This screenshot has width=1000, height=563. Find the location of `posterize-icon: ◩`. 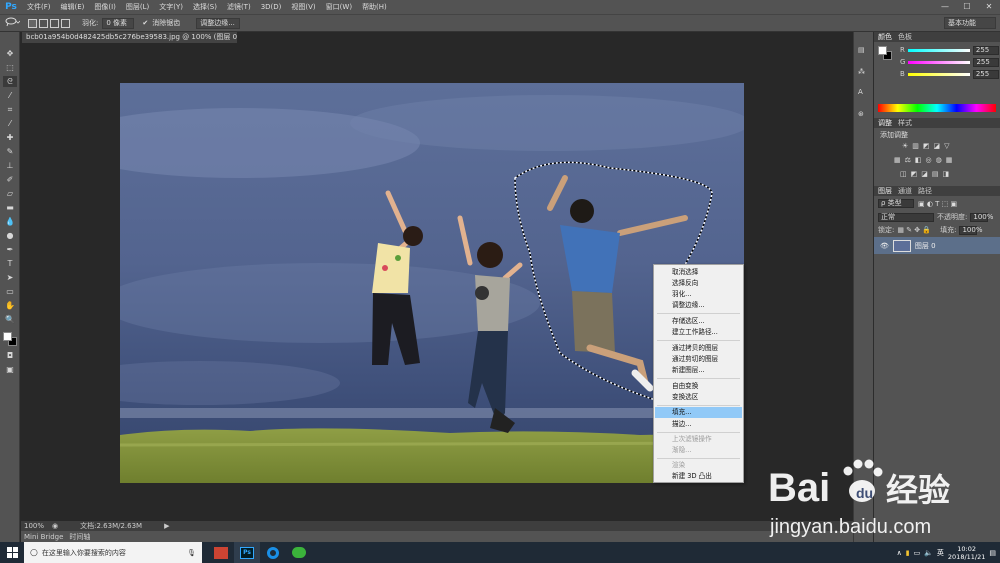

posterize-icon: ◩ is located at coordinates (914, 174).